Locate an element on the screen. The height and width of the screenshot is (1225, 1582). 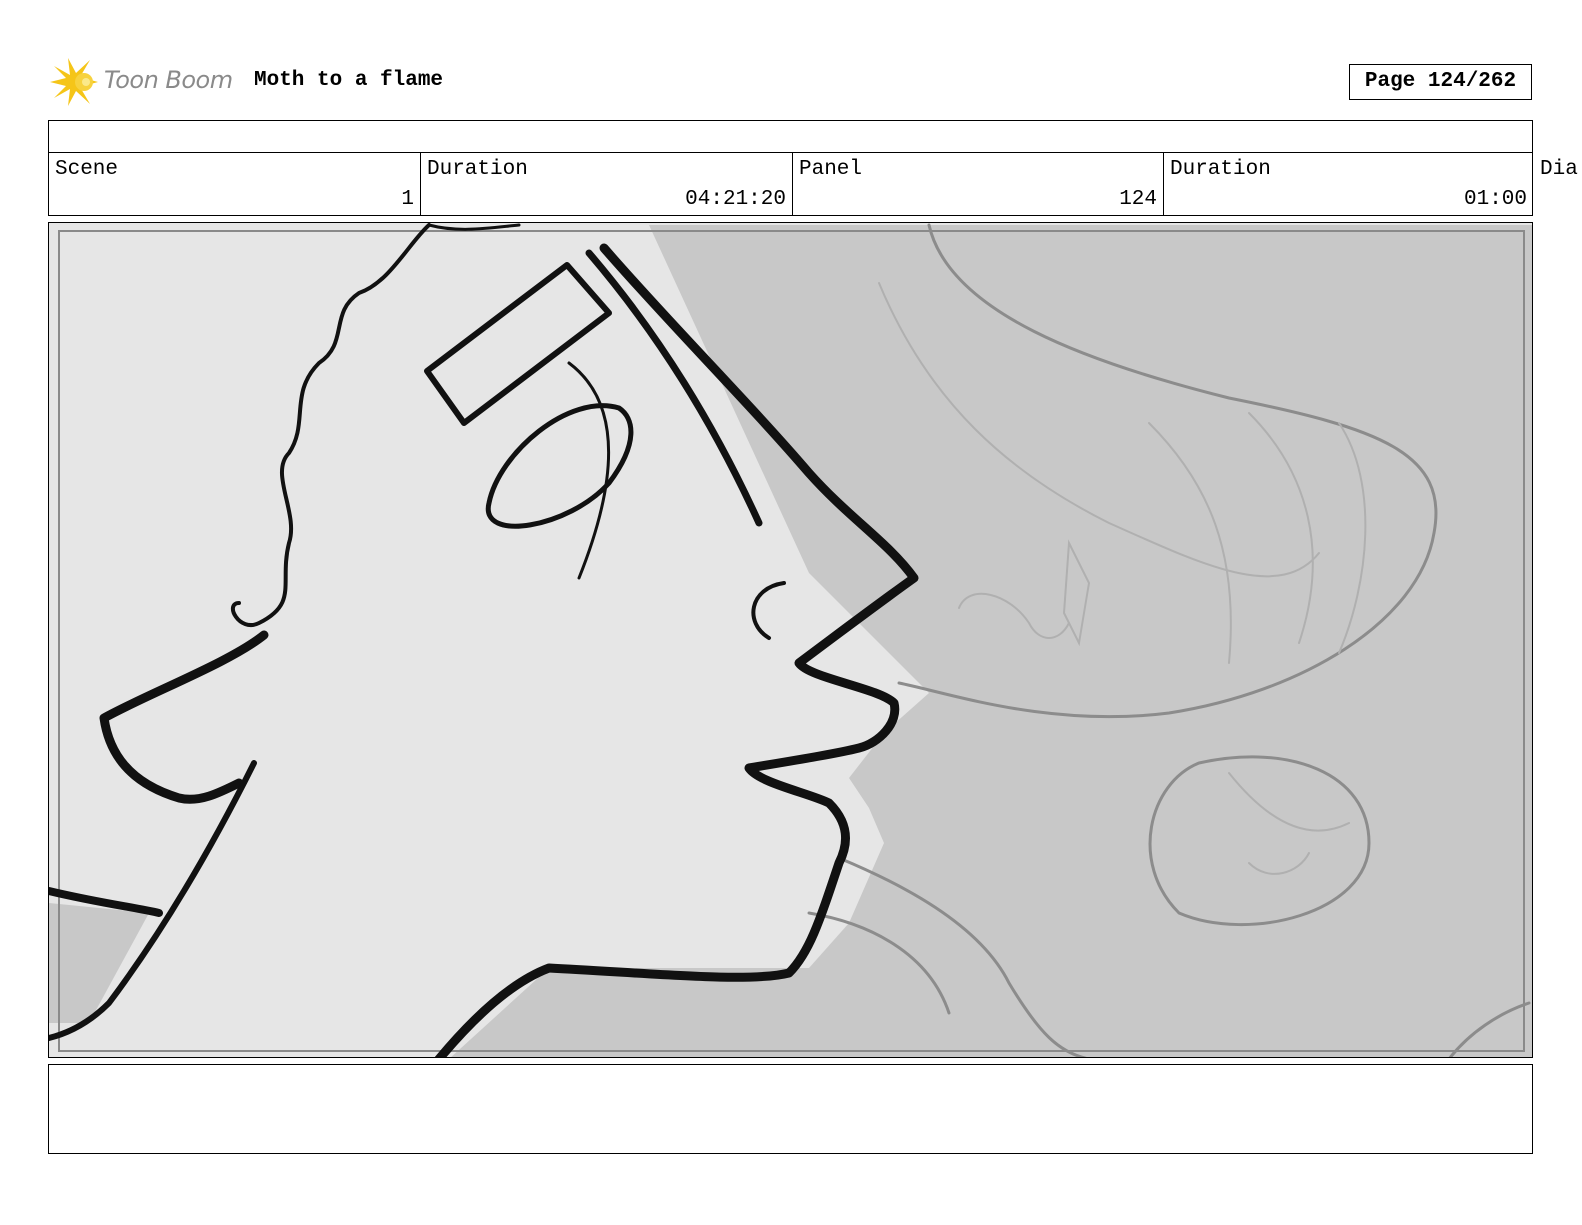
scene-value: 1 is located at coordinates (407, 199).